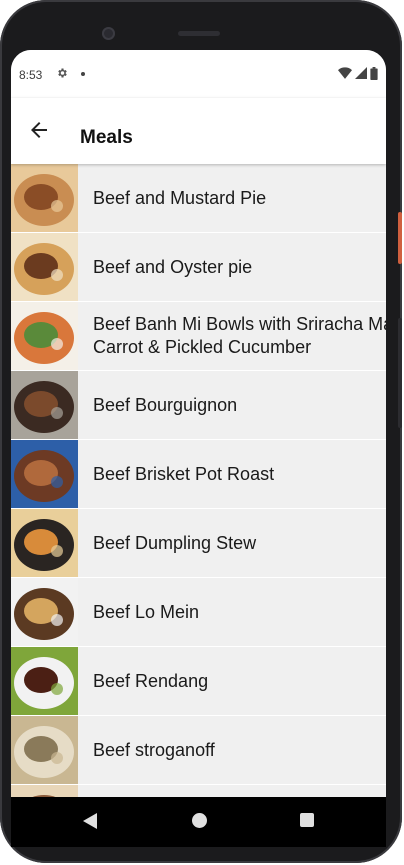 Image resolution: width=404 pixels, height=865 pixels. What do you see at coordinates (173, 266) in the screenshot?
I see `meal-name: Beef and Oyster pie` at bounding box center [173, 266].